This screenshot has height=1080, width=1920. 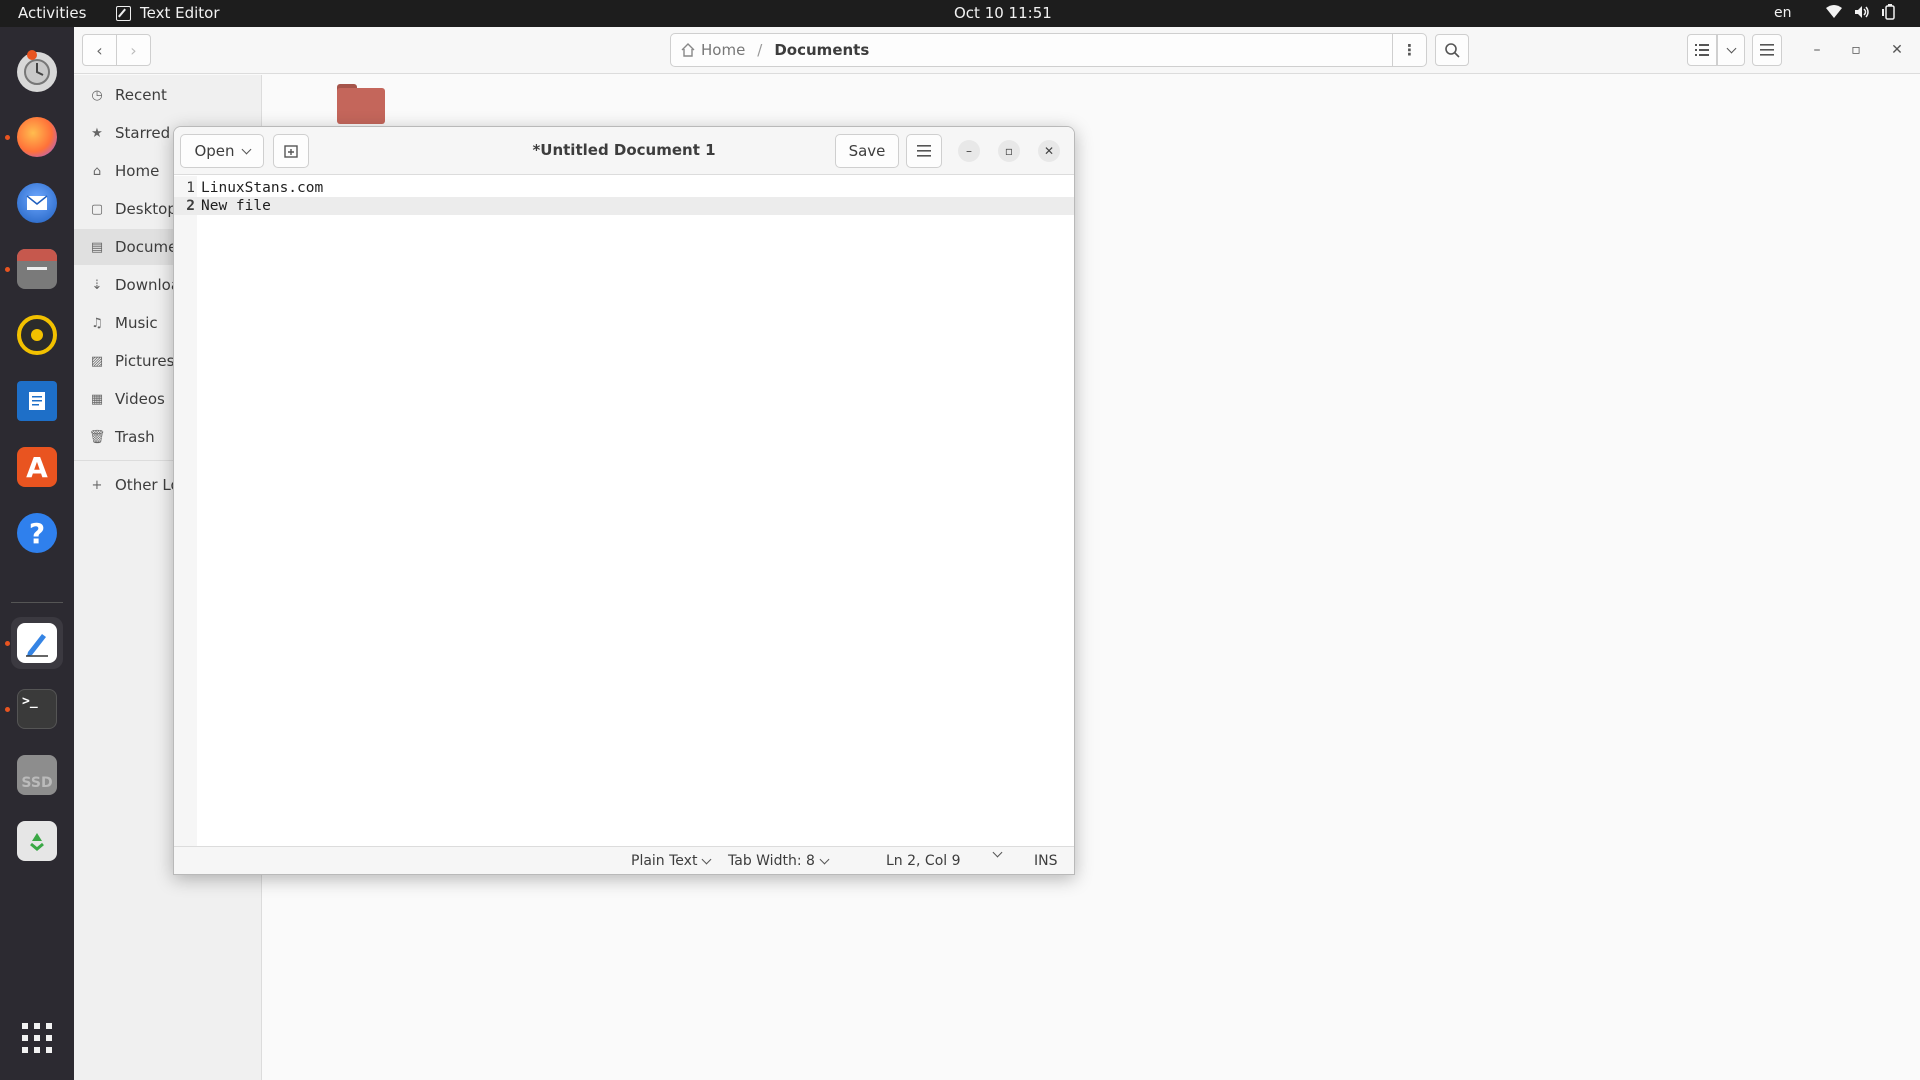 I want to click on save-button-label: Save, so click(x=867, y=151).